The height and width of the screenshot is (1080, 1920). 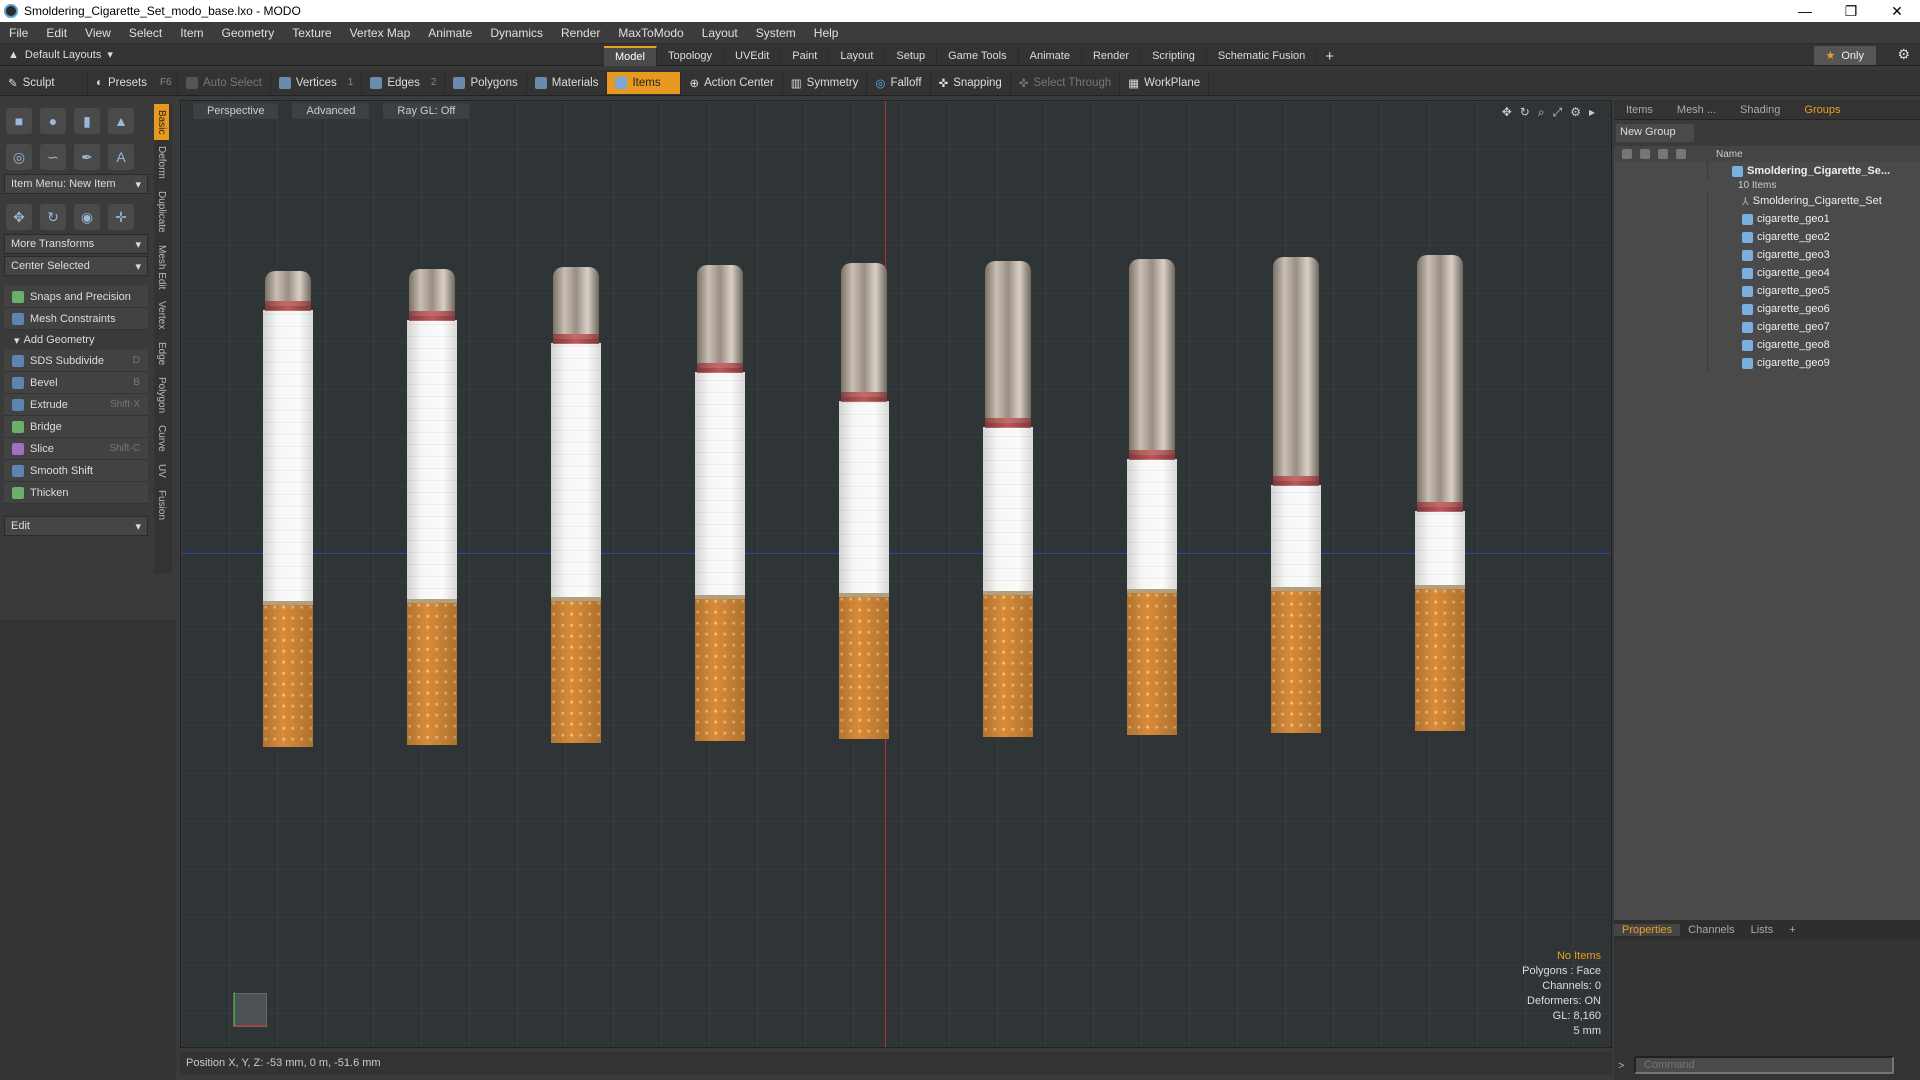 What do you see at coordinates (1760, 110) in the screenshot?
I see `tab-shading: Shading` at bounding box center [1760, 110].